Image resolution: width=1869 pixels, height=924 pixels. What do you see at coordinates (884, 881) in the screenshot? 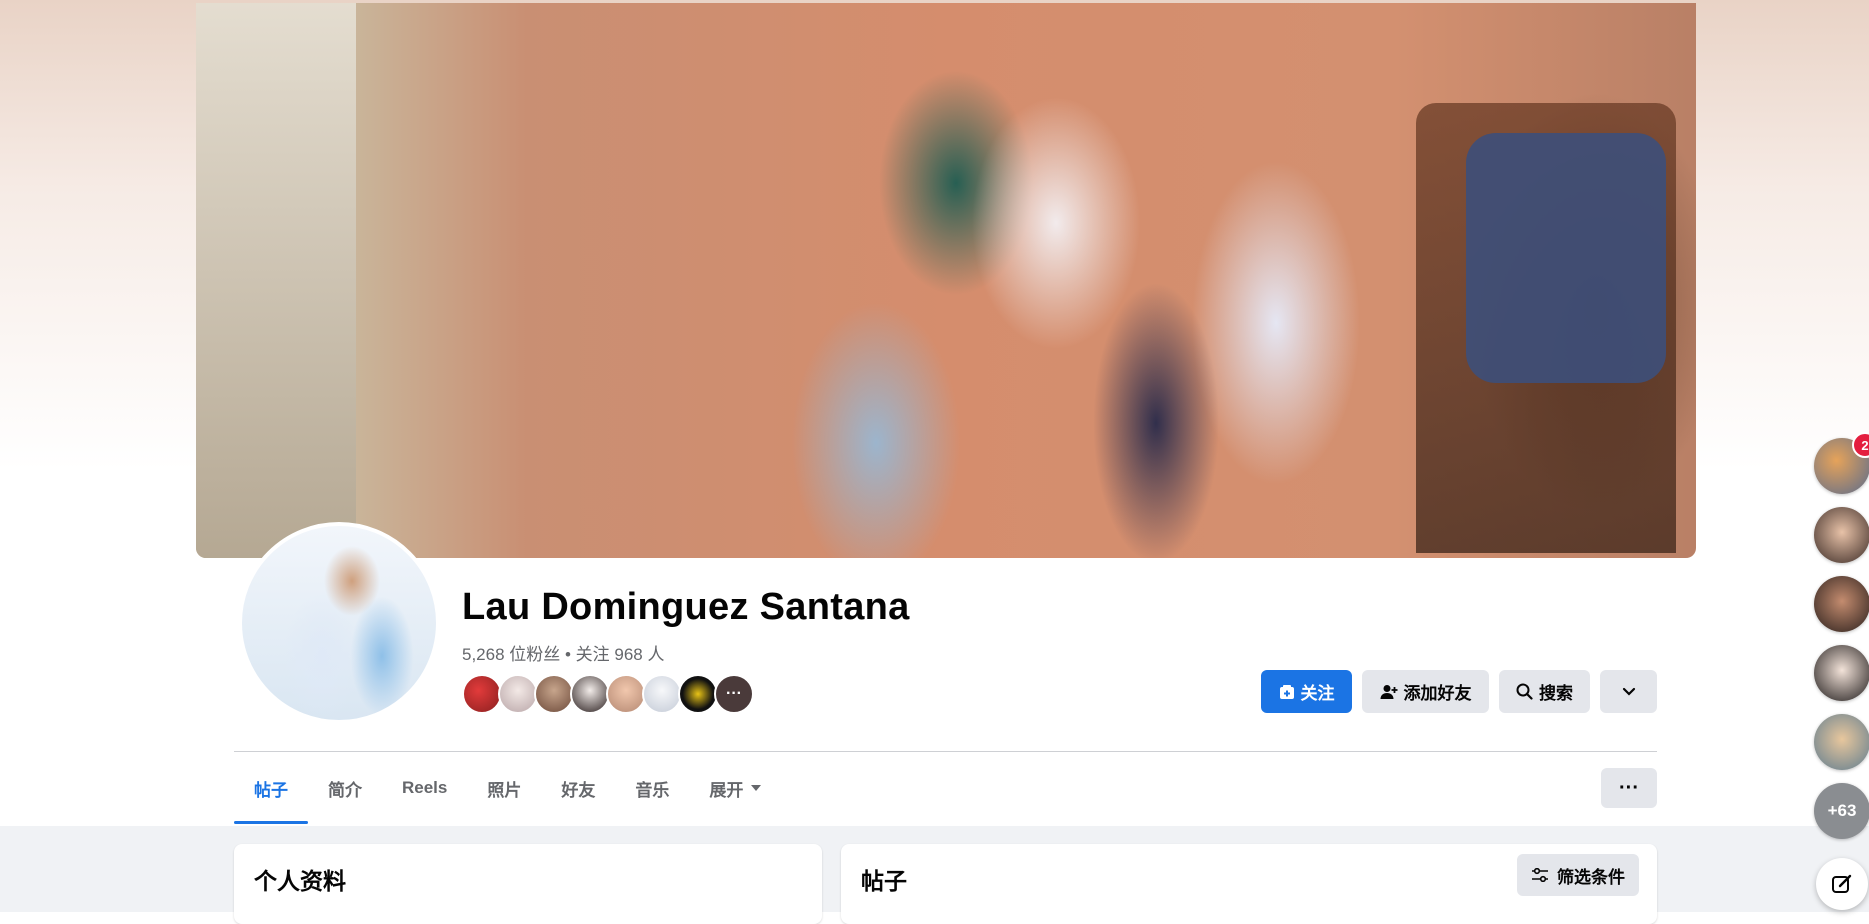
I see `posts-card-title: 帖子` at bounding box center [884, 881].